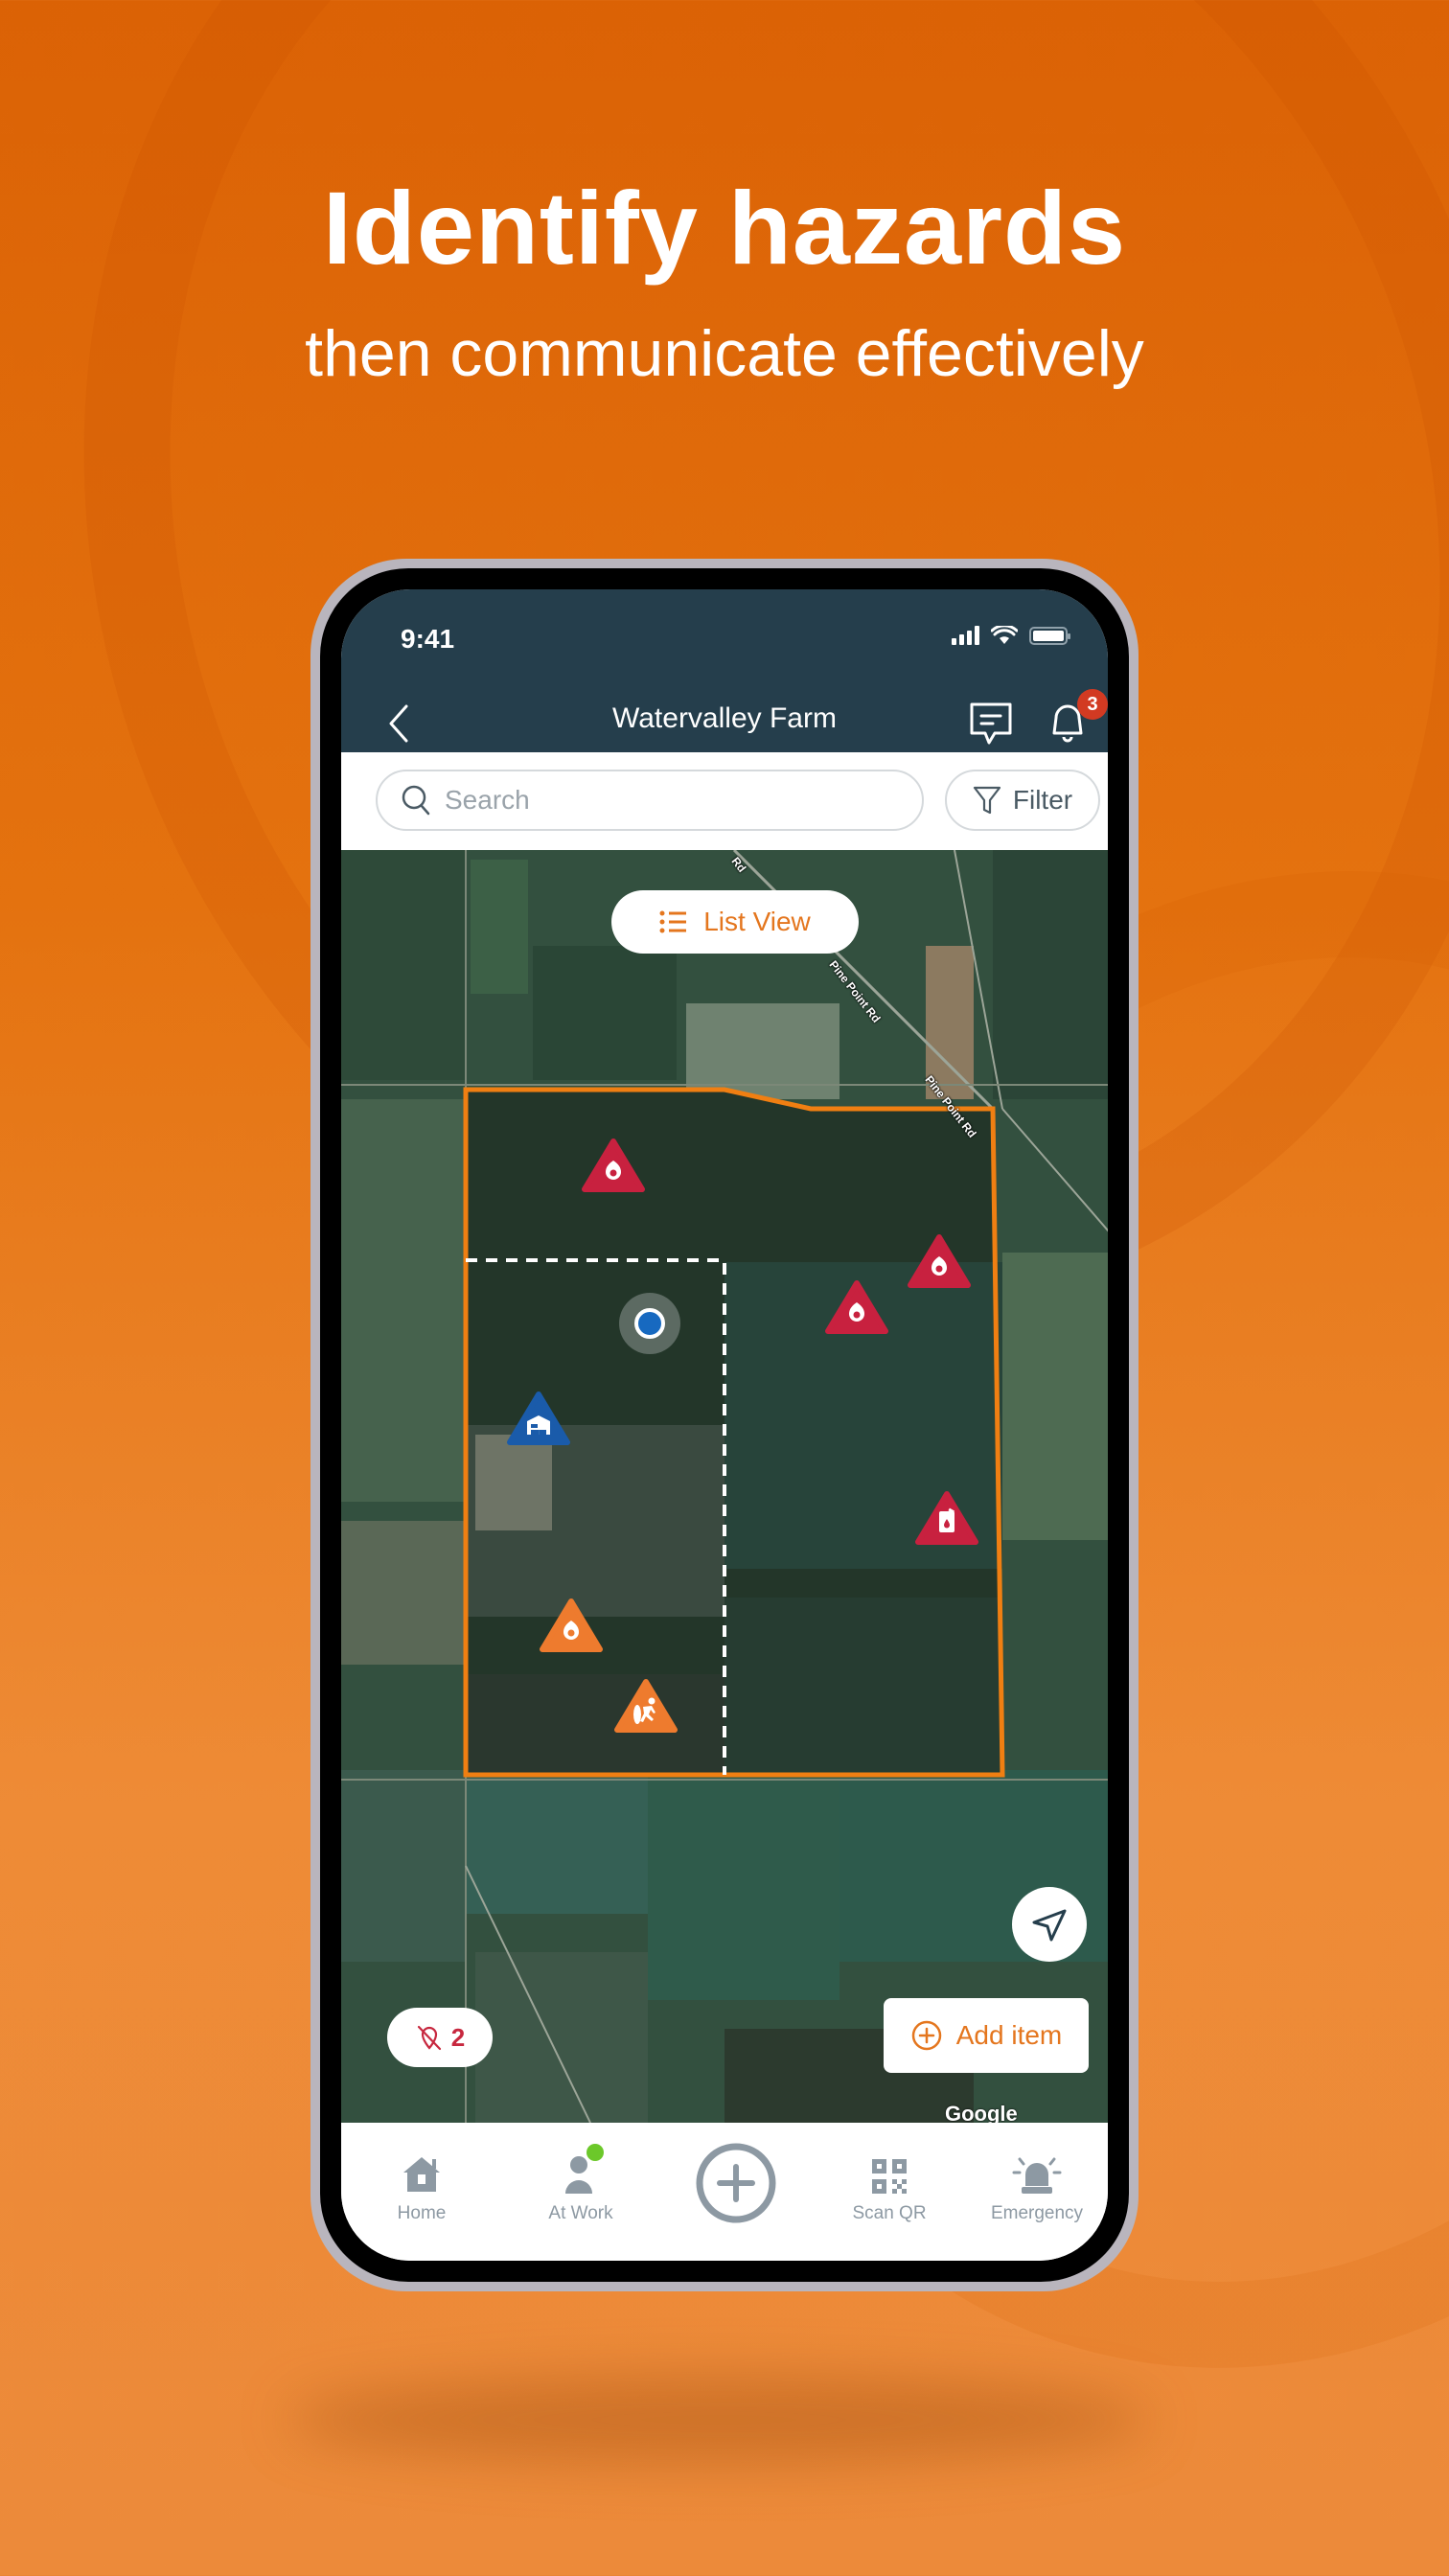 The width and height of the screenshot is (1449, 2576). I want to click on app-header: 9:41 Watervalley Farm 3, so click(724, 670).